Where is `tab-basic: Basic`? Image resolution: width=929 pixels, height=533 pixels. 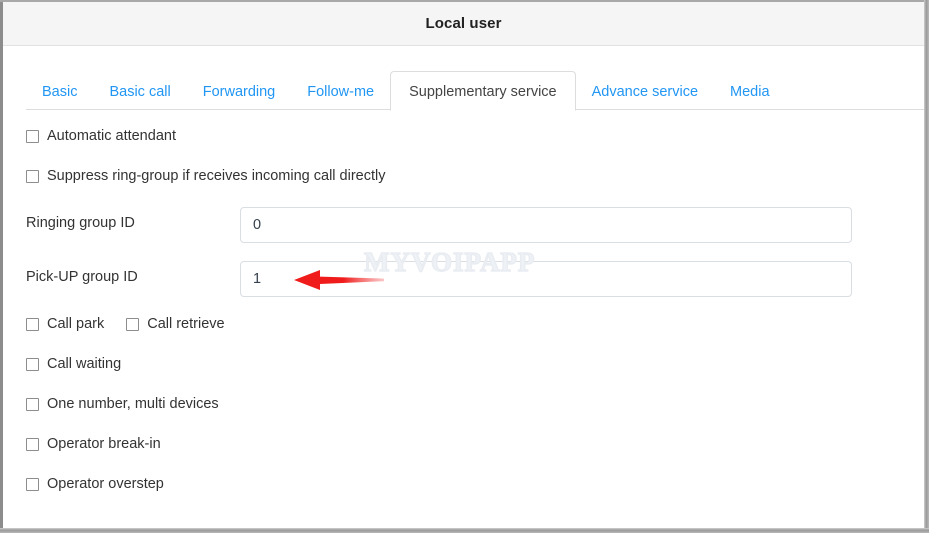 tab-basic: Basic is located at coordinates (59, 91).